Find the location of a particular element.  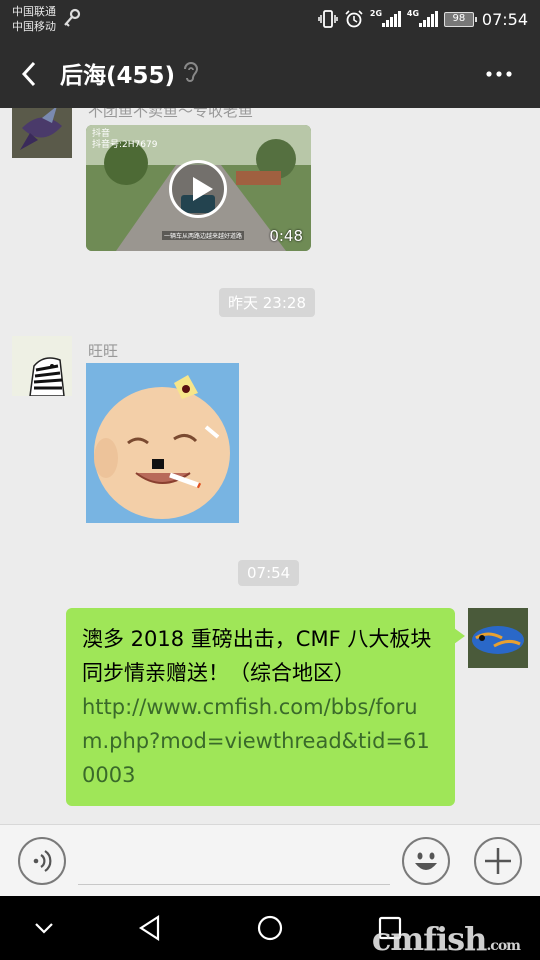

carrier-1: 中国联通 is located at coordinates (34, 11).